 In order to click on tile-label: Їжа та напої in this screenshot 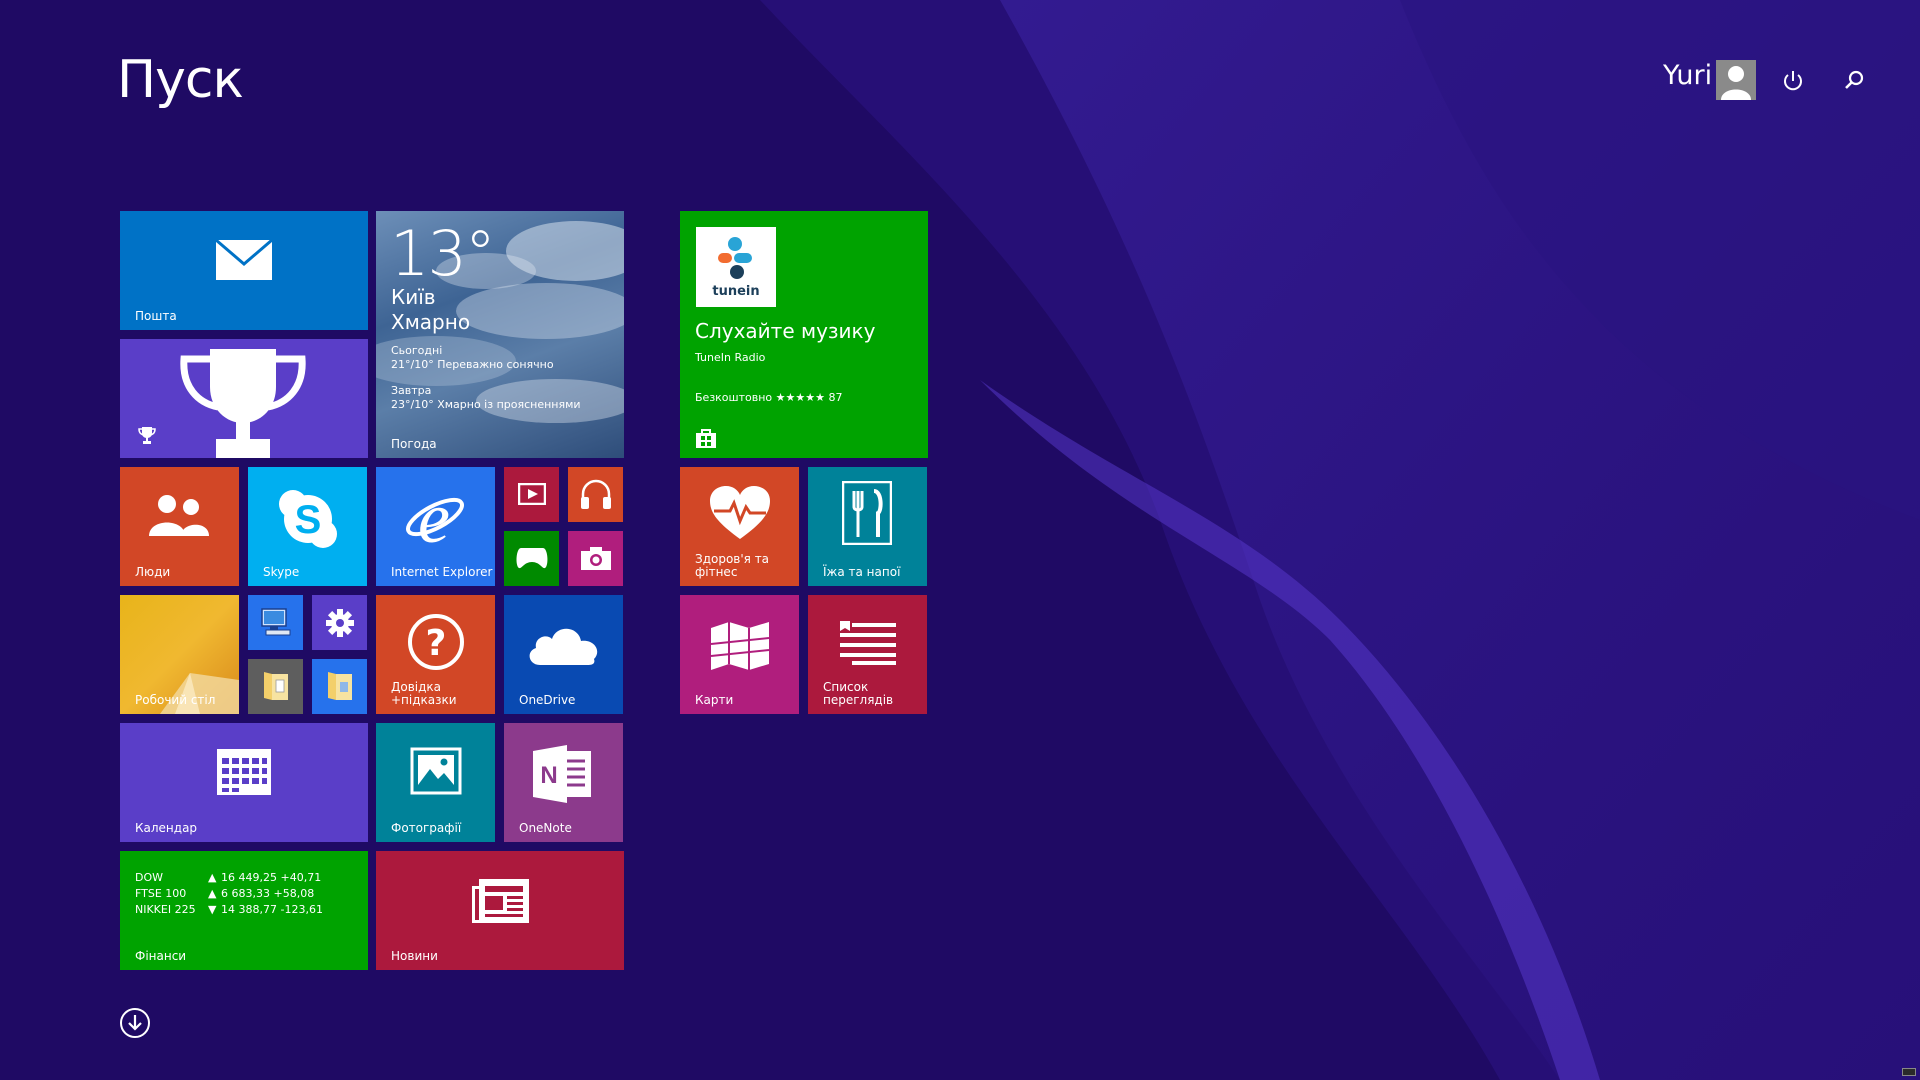, I will do `click(862, 572)`.